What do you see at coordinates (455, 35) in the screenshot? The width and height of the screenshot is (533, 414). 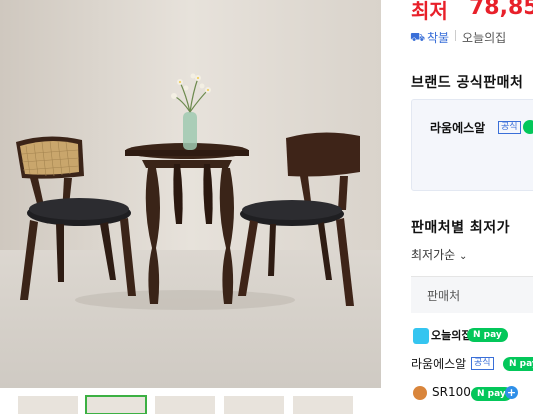 I see `divider` at bounding box center [455, 35].